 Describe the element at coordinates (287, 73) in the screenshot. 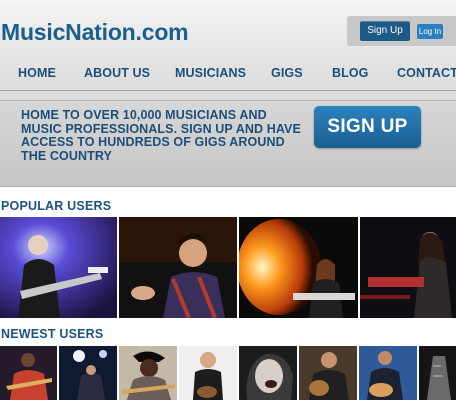

I see `nav-gigs: GIGS` at that location.